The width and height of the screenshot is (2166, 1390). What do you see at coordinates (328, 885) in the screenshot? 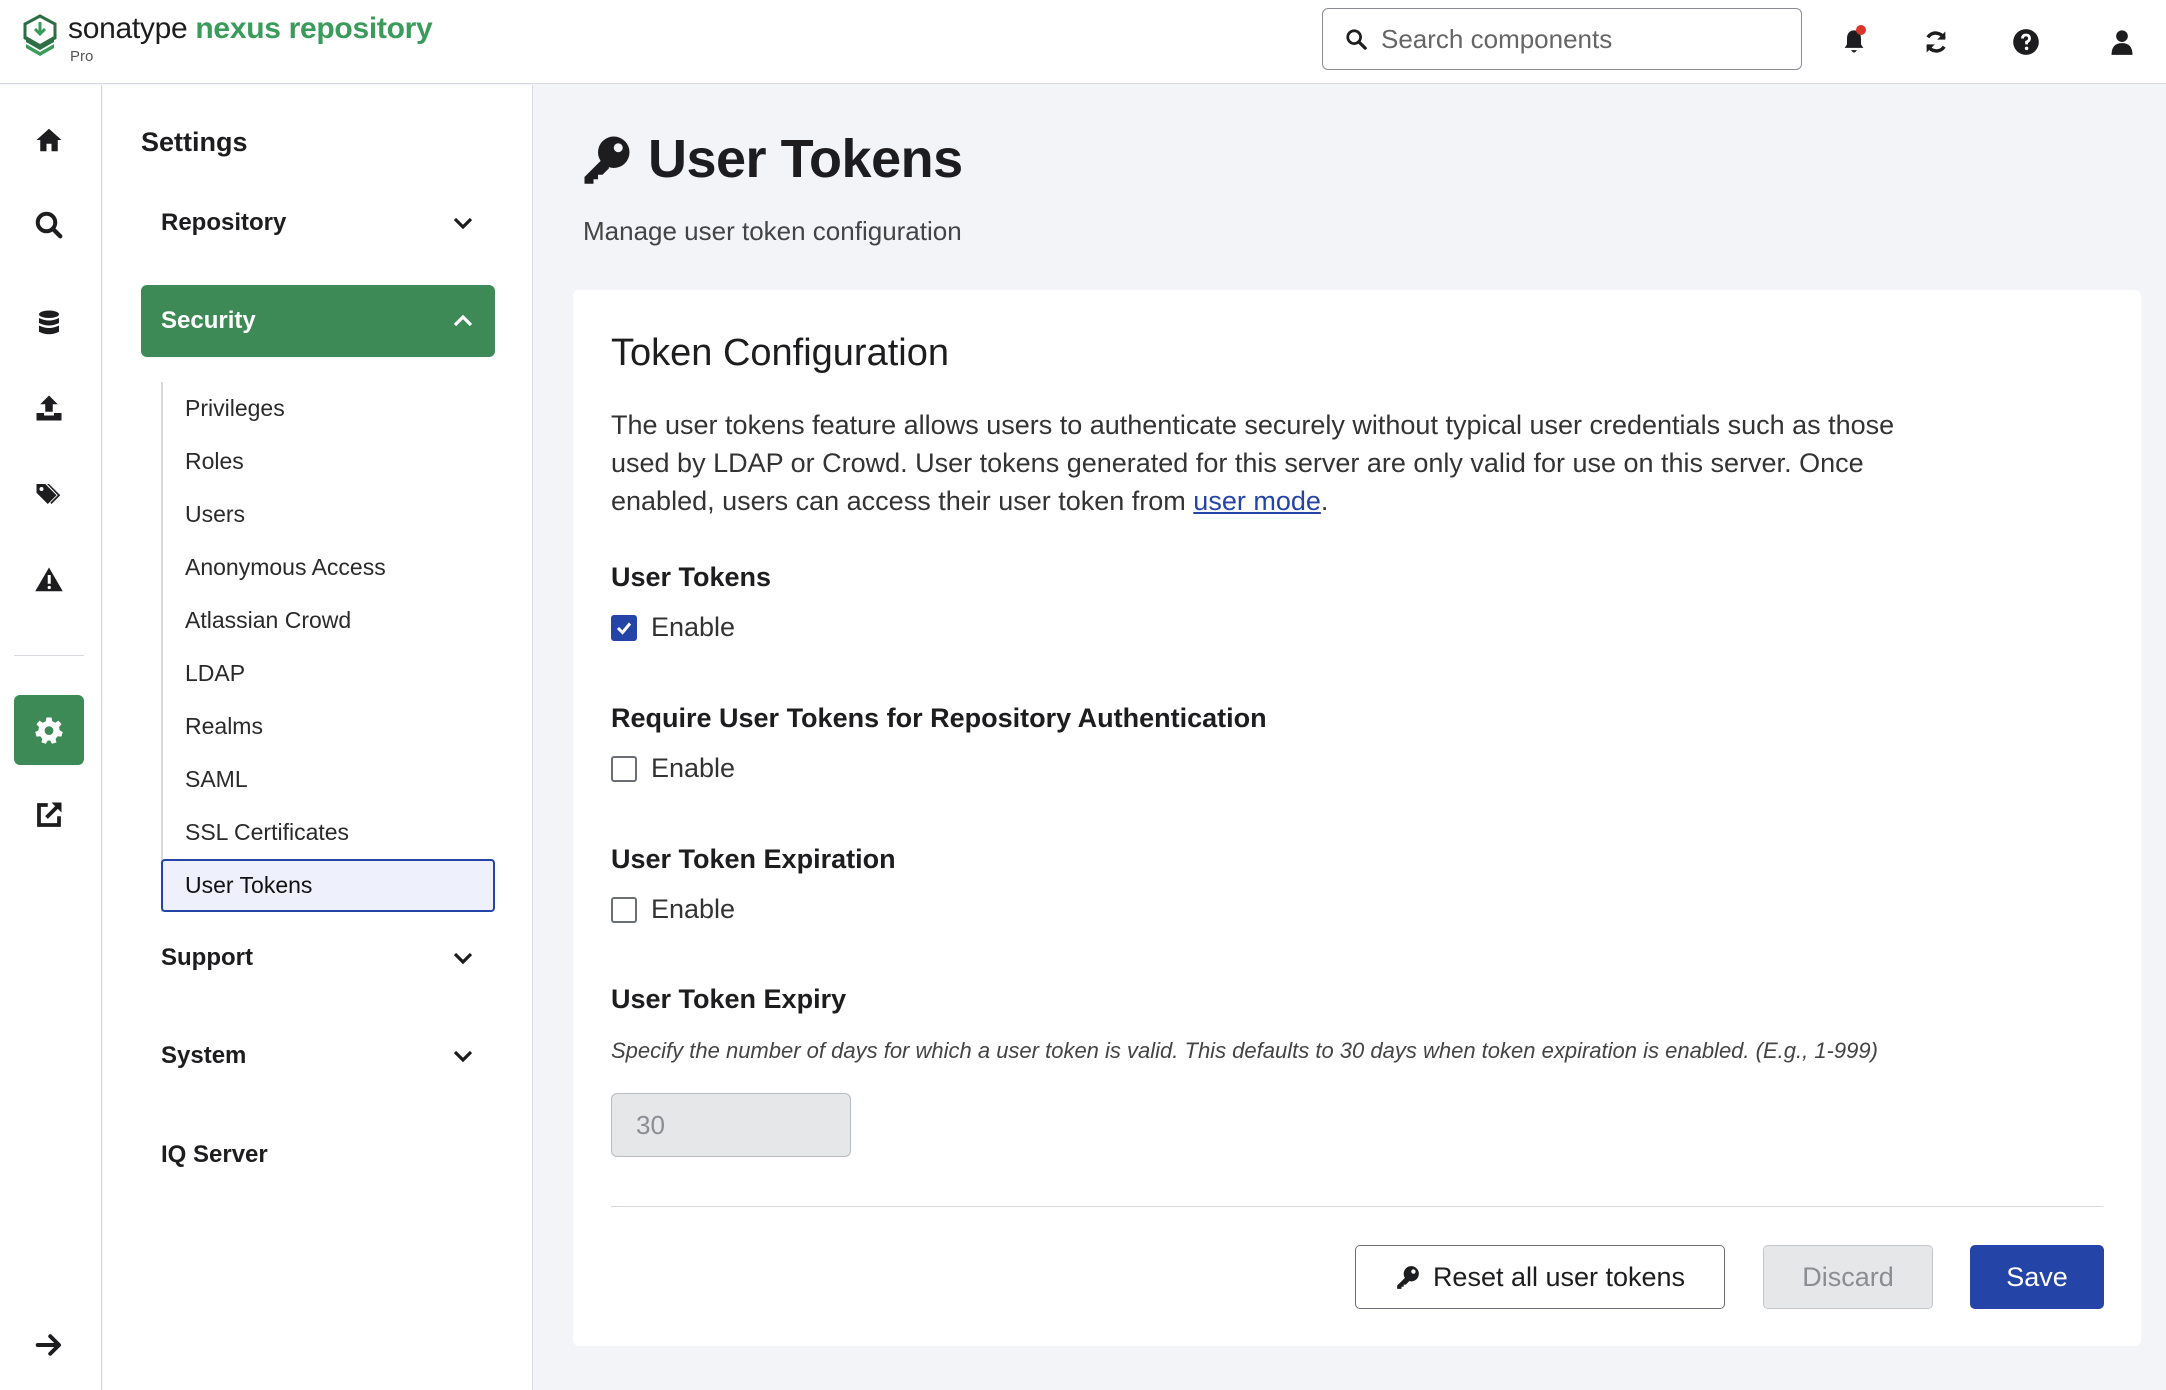
I see `subnav-user-tokens: User Tokens` at bounding box center [328, 885].